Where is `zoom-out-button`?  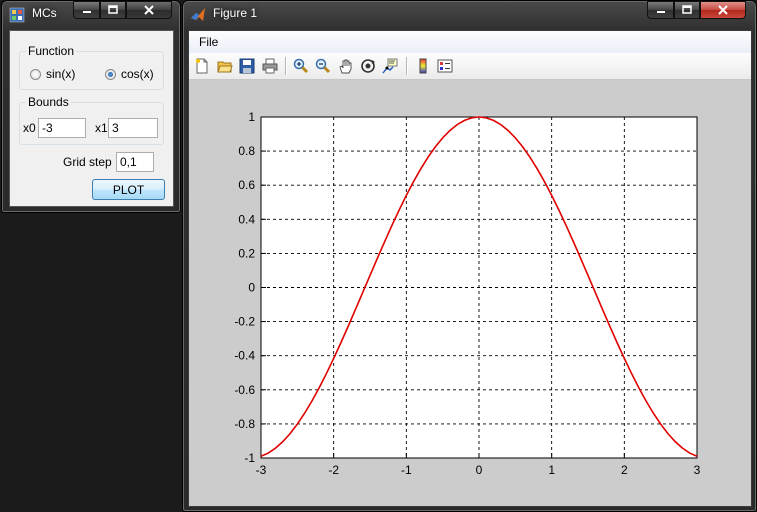
zoom-out-button is located at coordinates (323, 66).